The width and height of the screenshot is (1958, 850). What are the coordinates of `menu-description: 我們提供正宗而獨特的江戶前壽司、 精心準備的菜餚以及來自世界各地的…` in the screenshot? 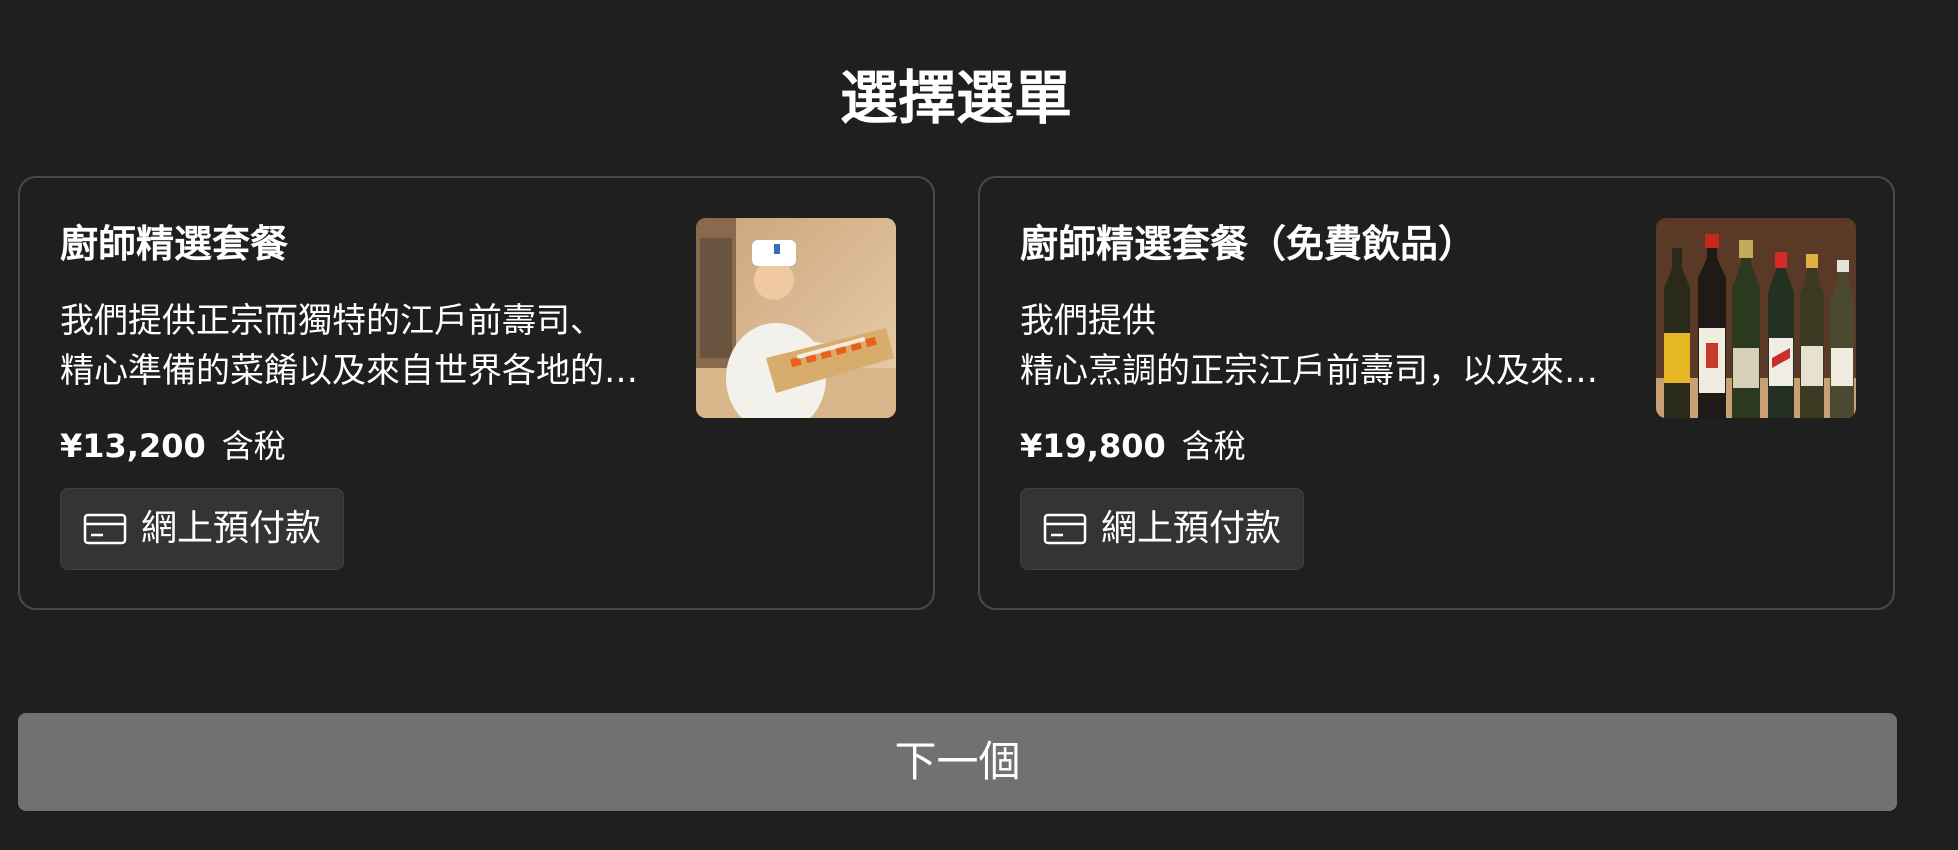 It's located at (360, 346).